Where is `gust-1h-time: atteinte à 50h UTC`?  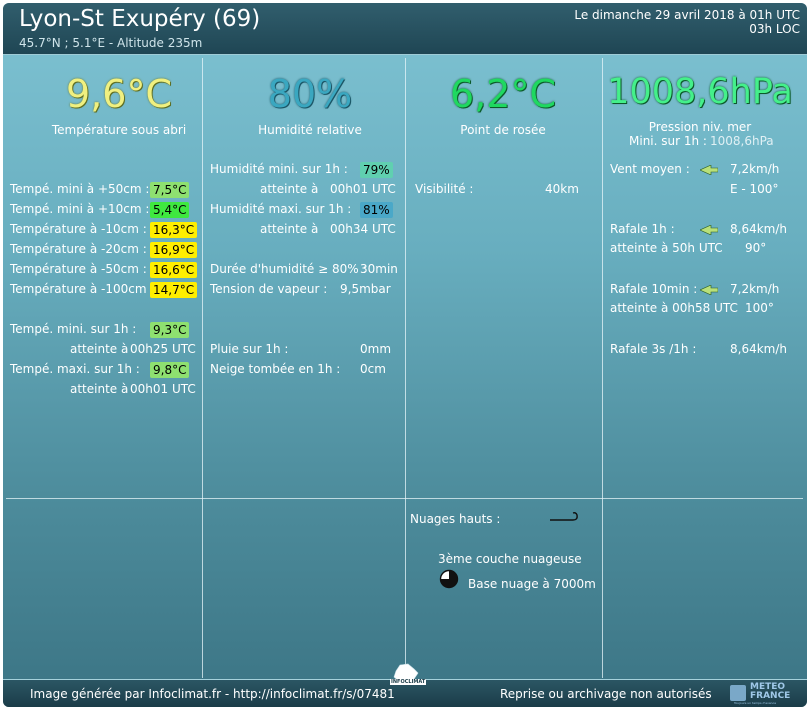 gust-1h-time: atteinte à 50h UTC is located at coordinates (666, 248).